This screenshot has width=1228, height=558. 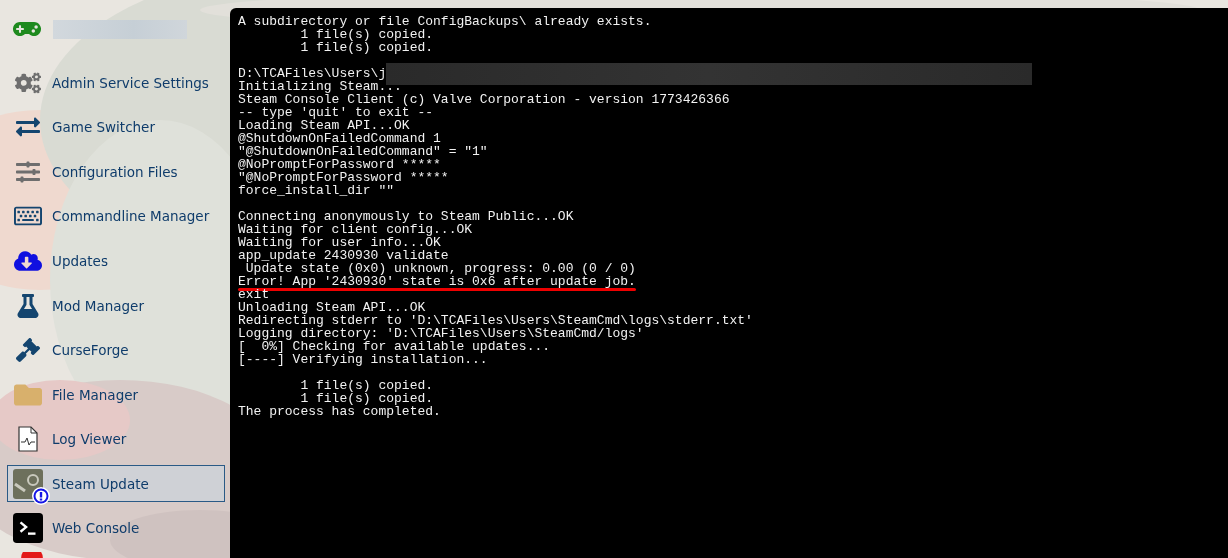 What do you see at coordinates (116, 261) in the screenshot?
I see `sidebar-item: Updates` at bounding box center [116, 261].